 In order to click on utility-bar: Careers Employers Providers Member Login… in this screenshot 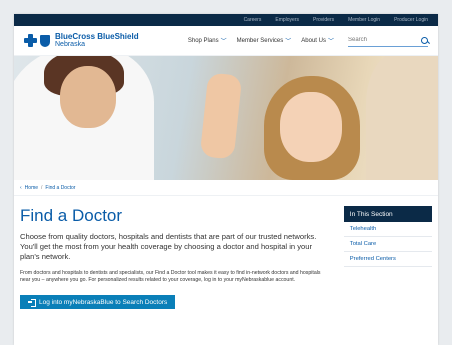, I will do `click(226, 20)`.